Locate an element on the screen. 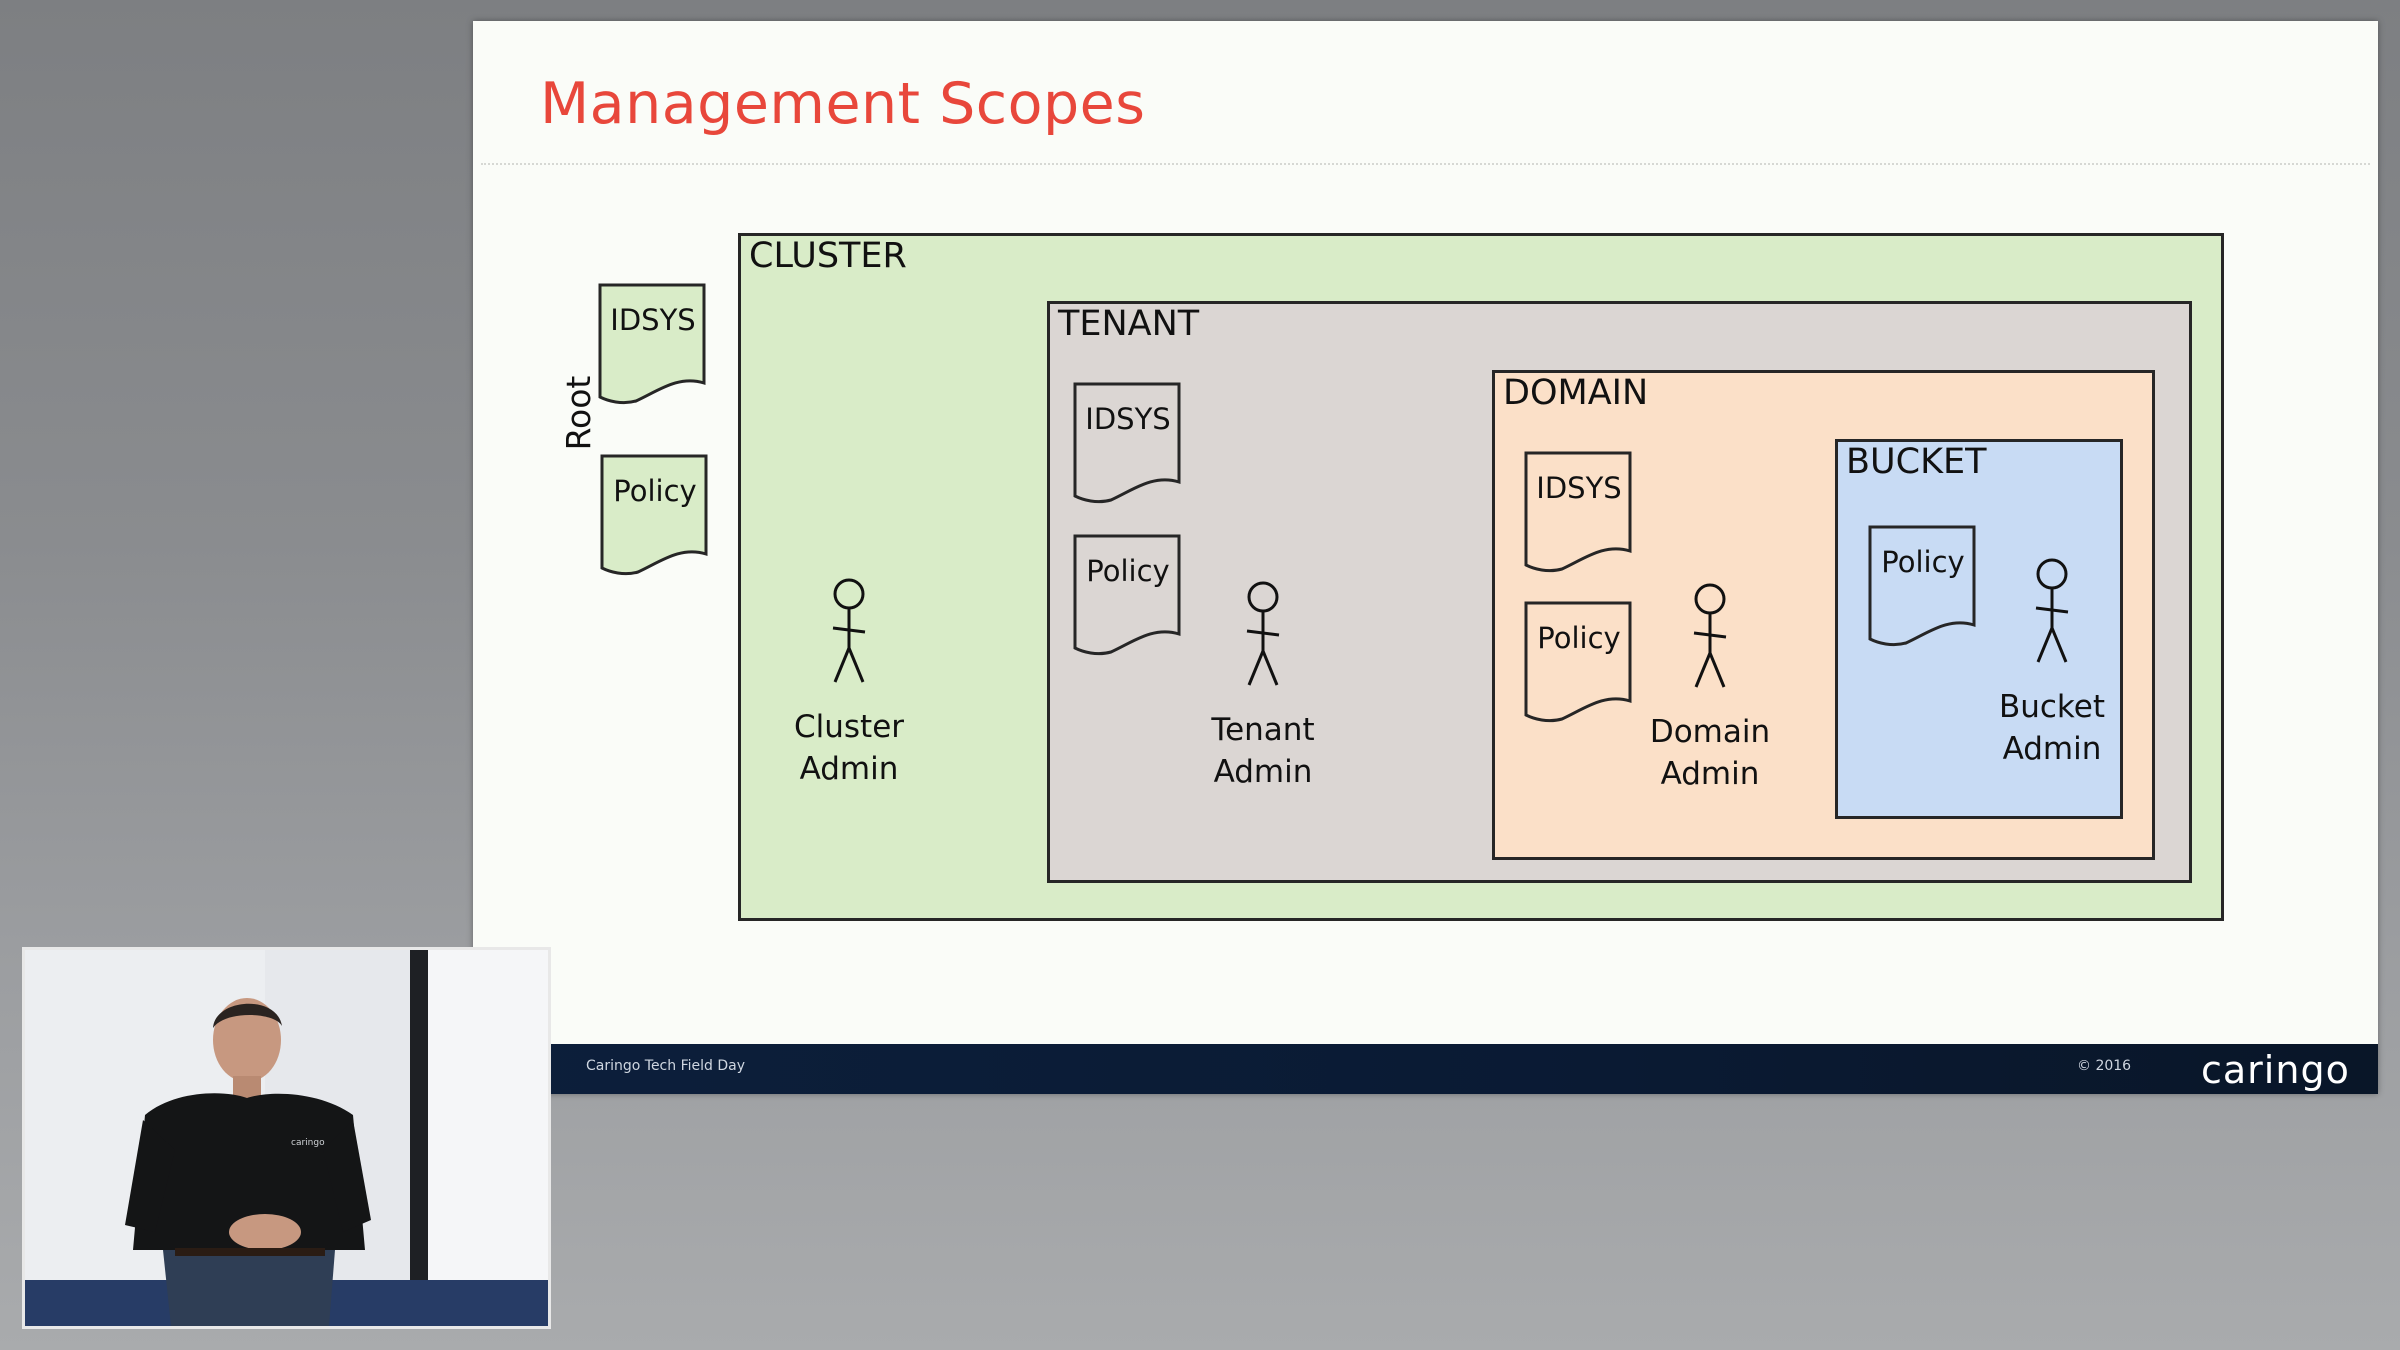 The height and width of the screenshot is (1350, 2400). slide-title: Management Scopes is located at coordinates (843, 104).